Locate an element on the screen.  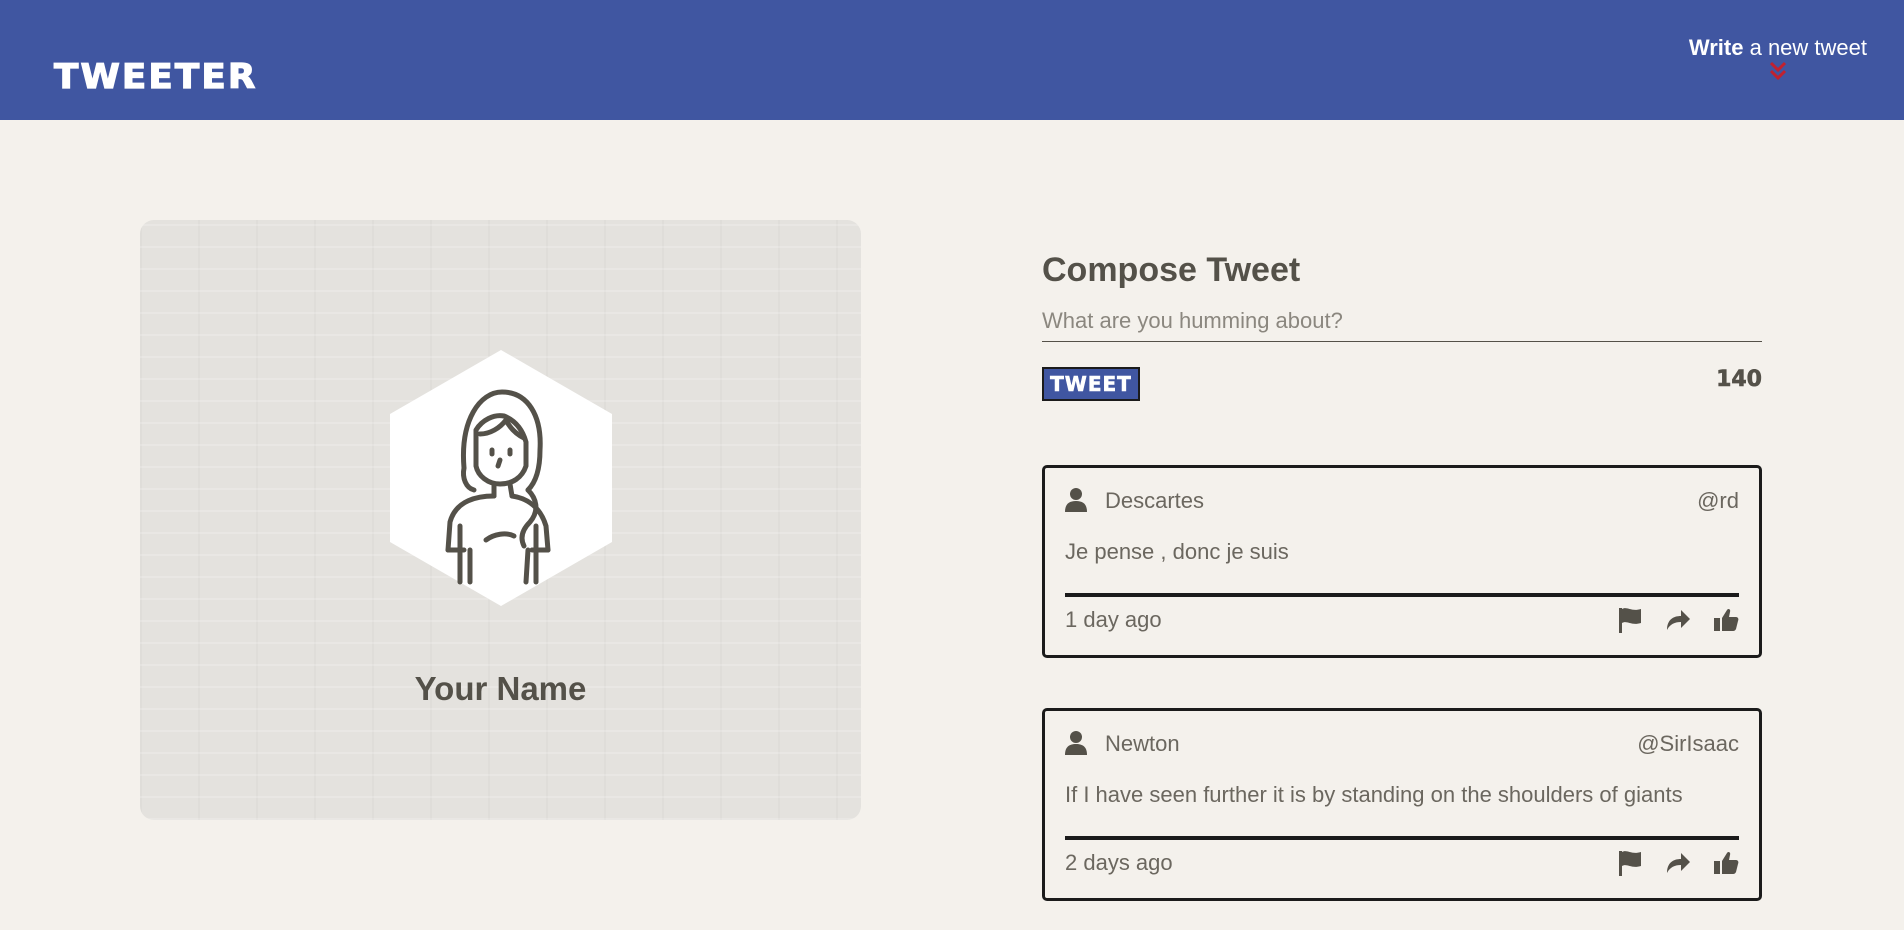
tweet-content: Je pense , donc je suis is located at coordinates (1177, 551).